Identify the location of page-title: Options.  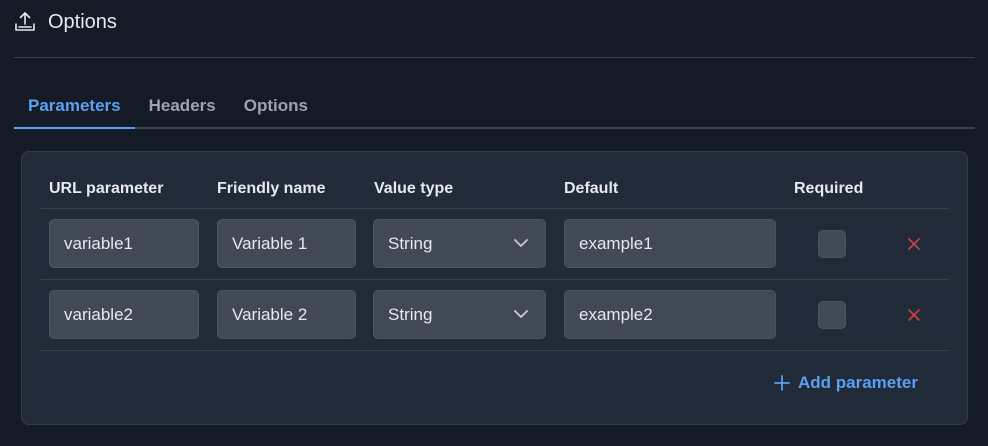
(82, 22).